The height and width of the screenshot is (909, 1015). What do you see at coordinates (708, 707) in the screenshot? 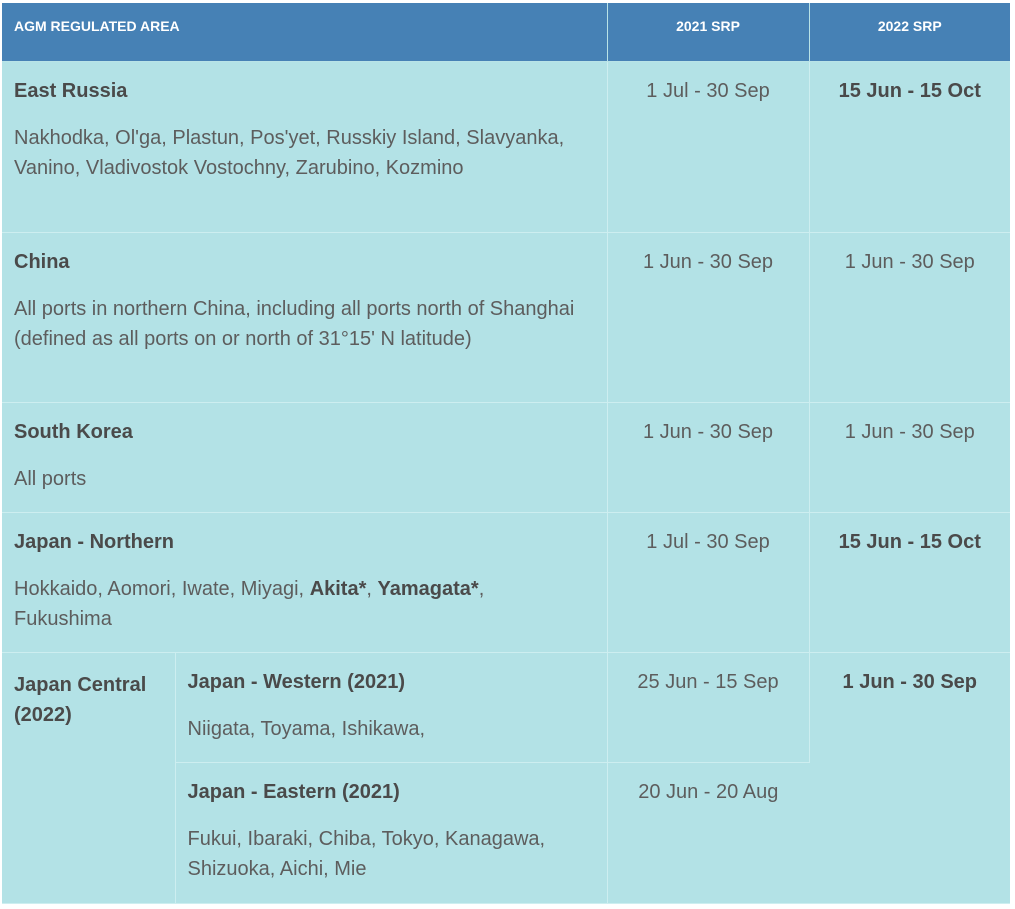
I see `srp-2021-cell: 25 Jun - 15 Sep` at bounding box center [708, 707].